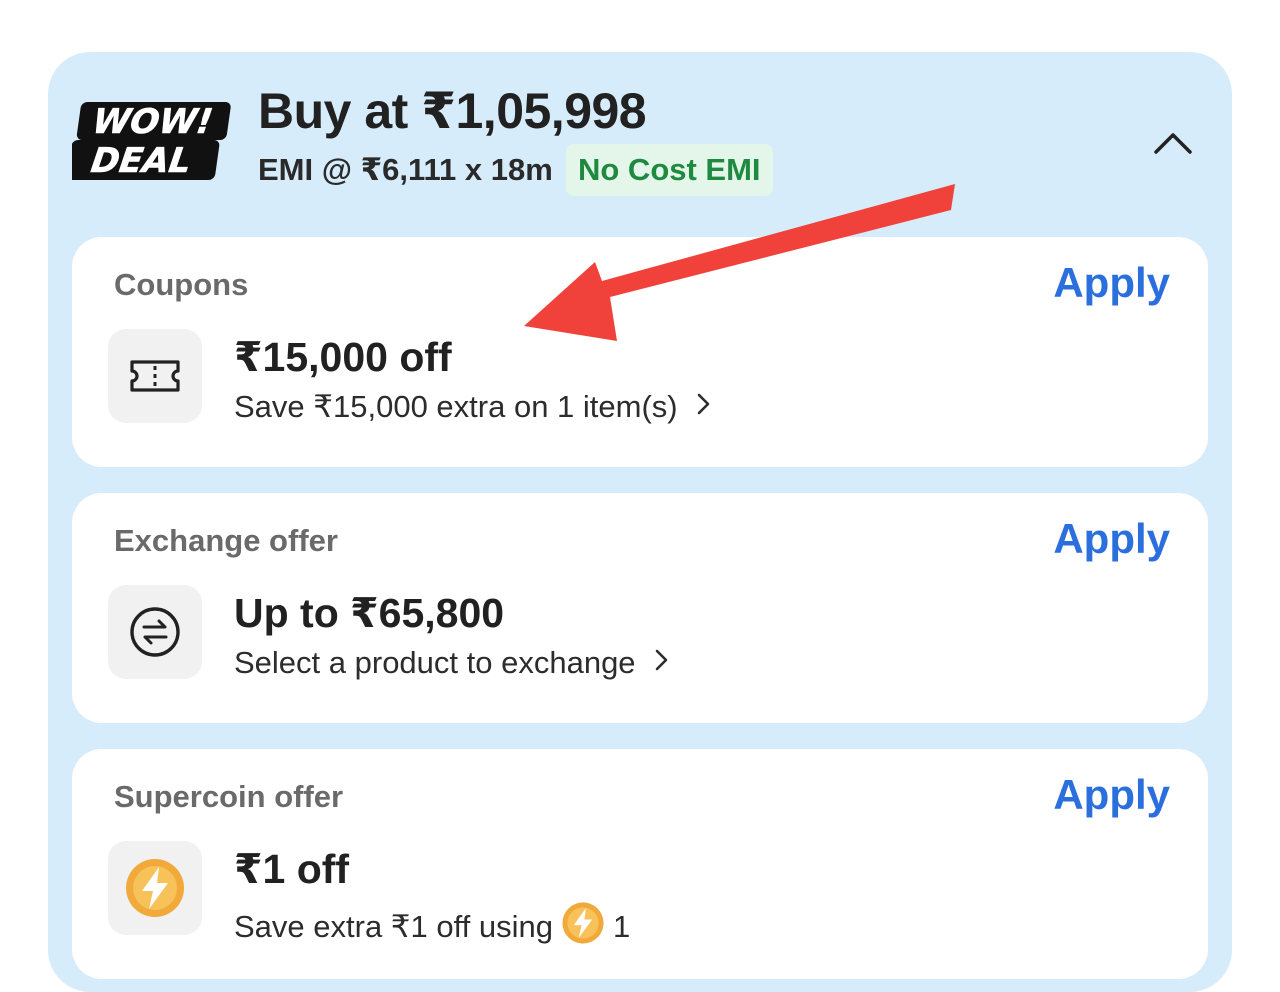 This screenshot has width=1280, height=992. Describe the element at coordinates (155, 376) in the screenshot. I see `ticket-icon` at that location.